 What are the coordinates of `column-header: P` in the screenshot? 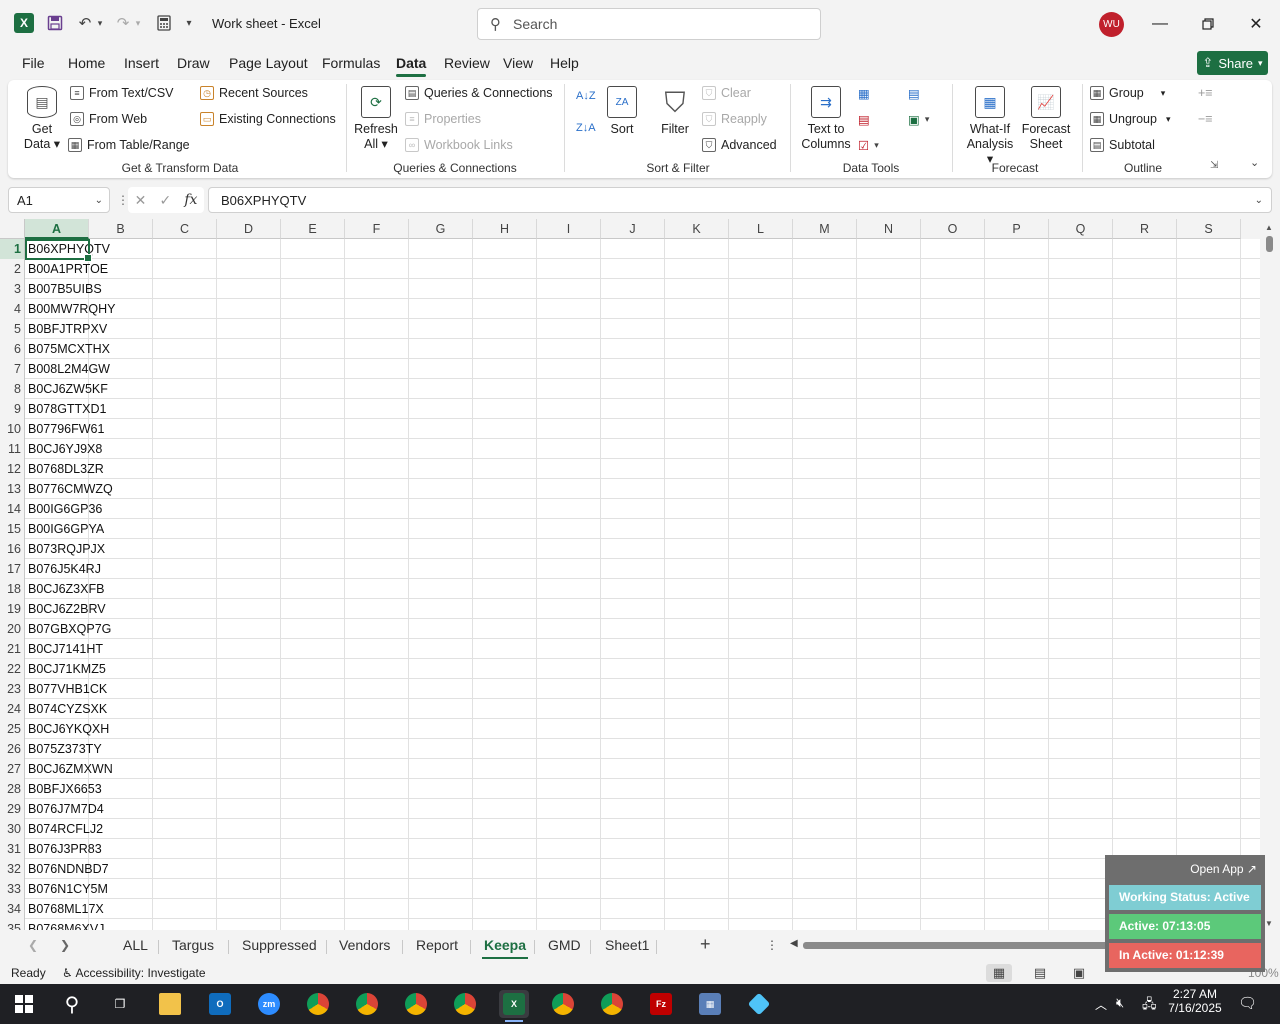 It's located at (1017, 229).